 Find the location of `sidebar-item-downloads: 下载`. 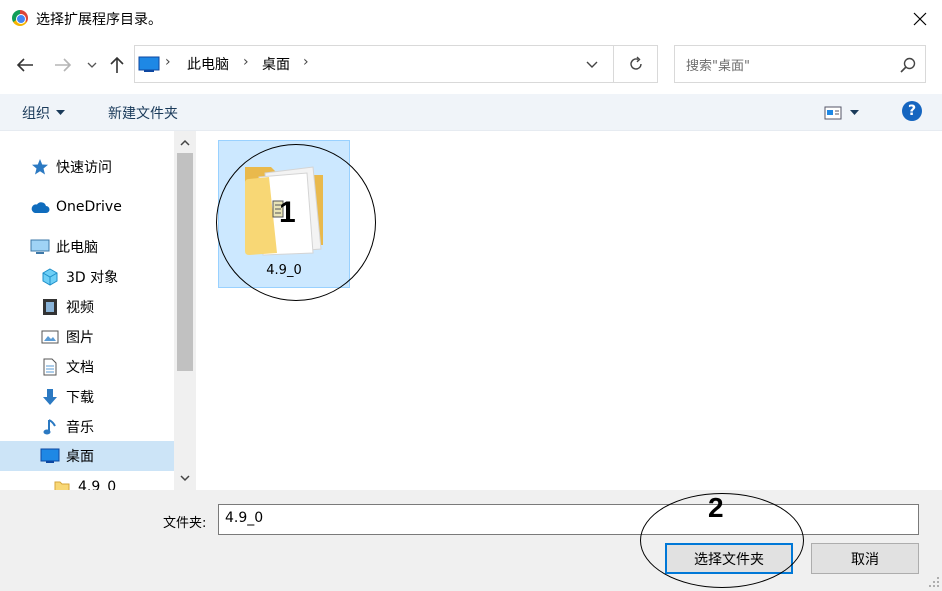

sidebar-item-downloads: 下载 is located at coordinates (67, 397).